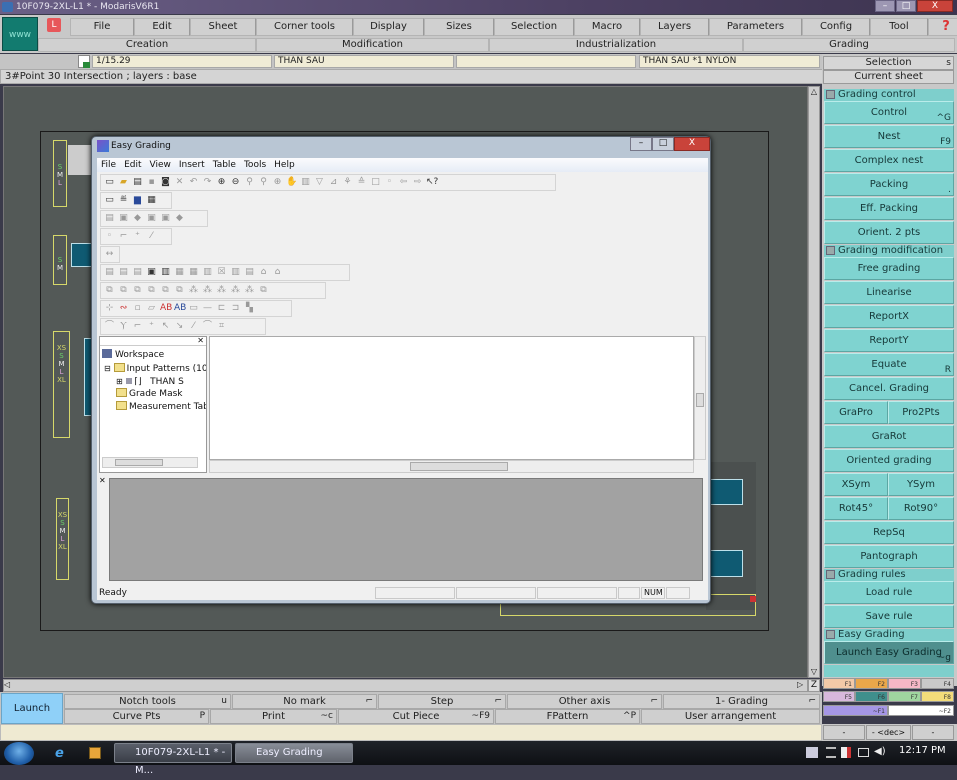 This screenshot has height=780, width=957. Describe the element at coordinates (871, 683) in the screenshot. I see `swatch-f2: F2` at that location.